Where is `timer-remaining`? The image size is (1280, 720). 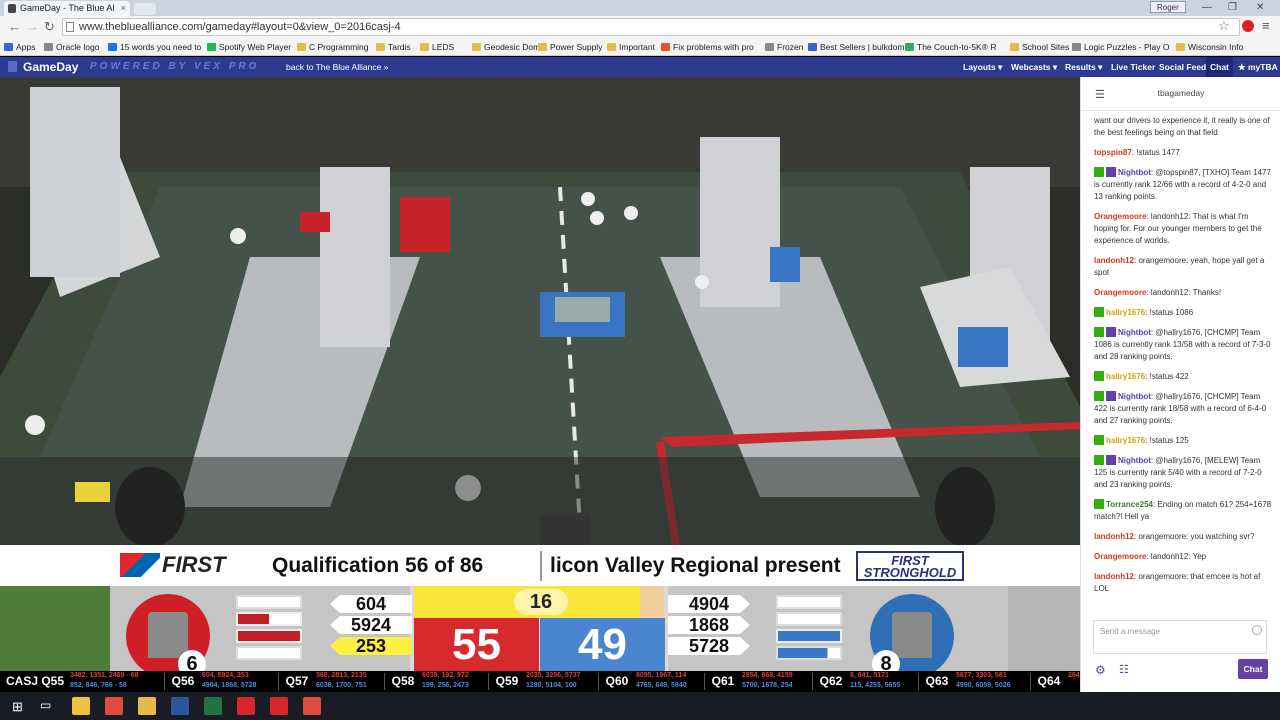
timer-remaining is located at coordinates (652, 602).